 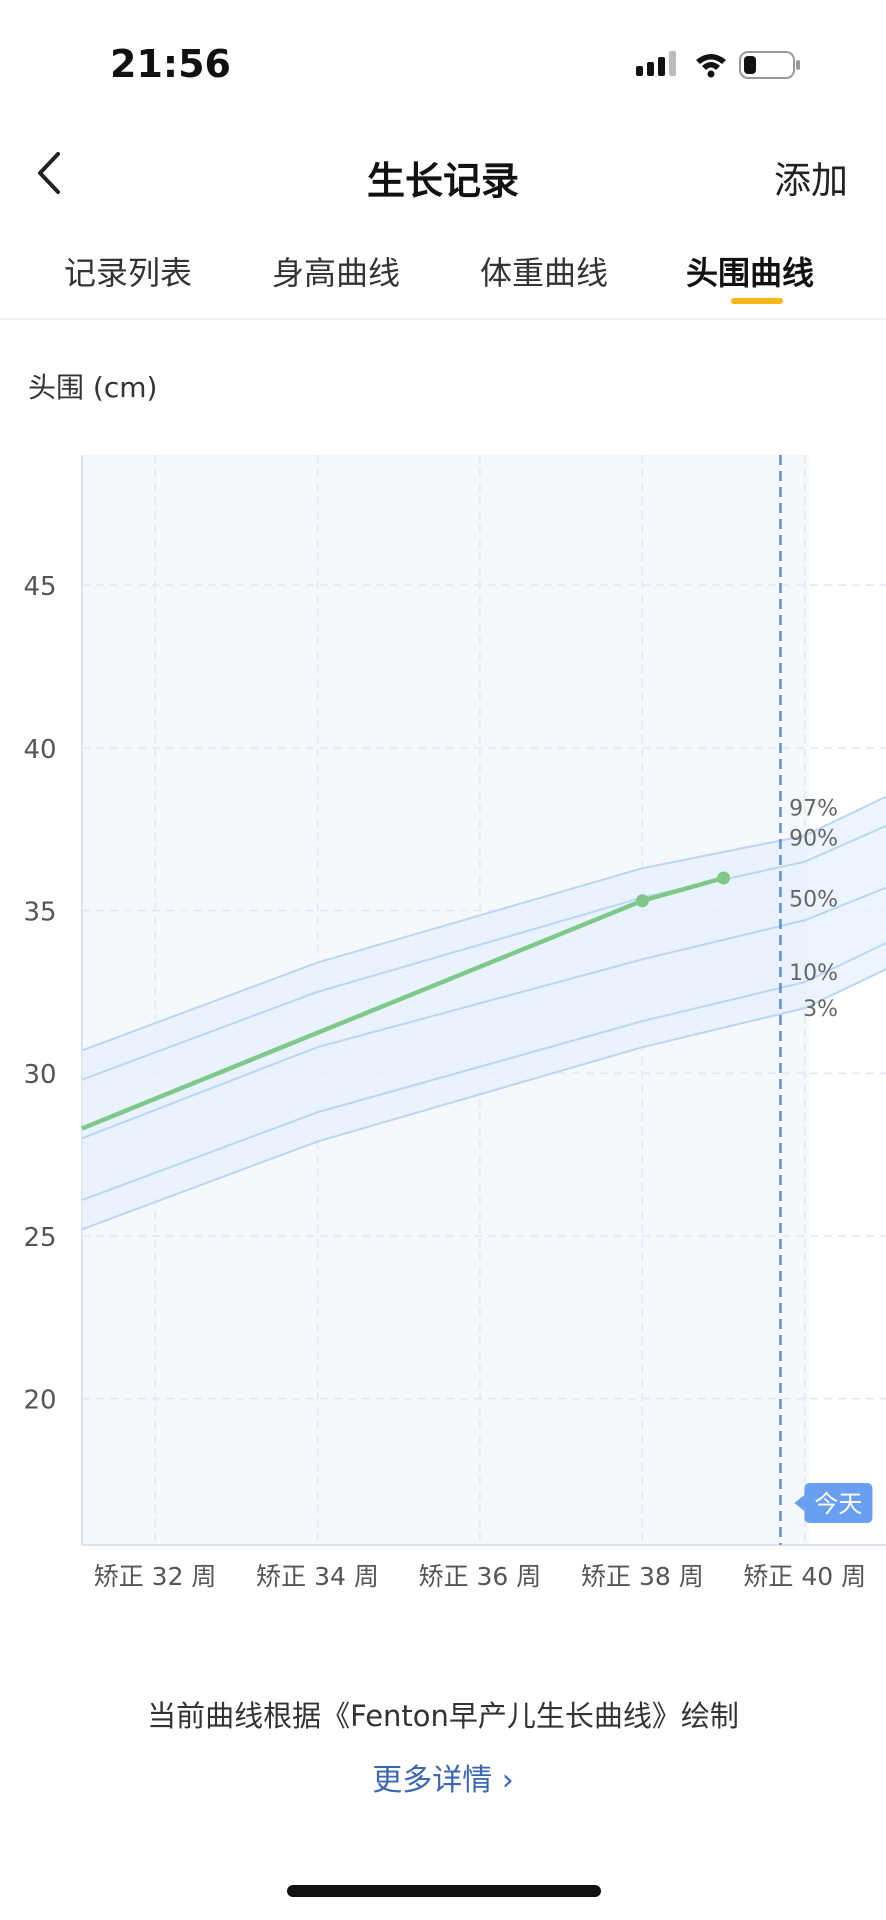 I want to click on percentile-label: 97%, so click(x=813, y=809).